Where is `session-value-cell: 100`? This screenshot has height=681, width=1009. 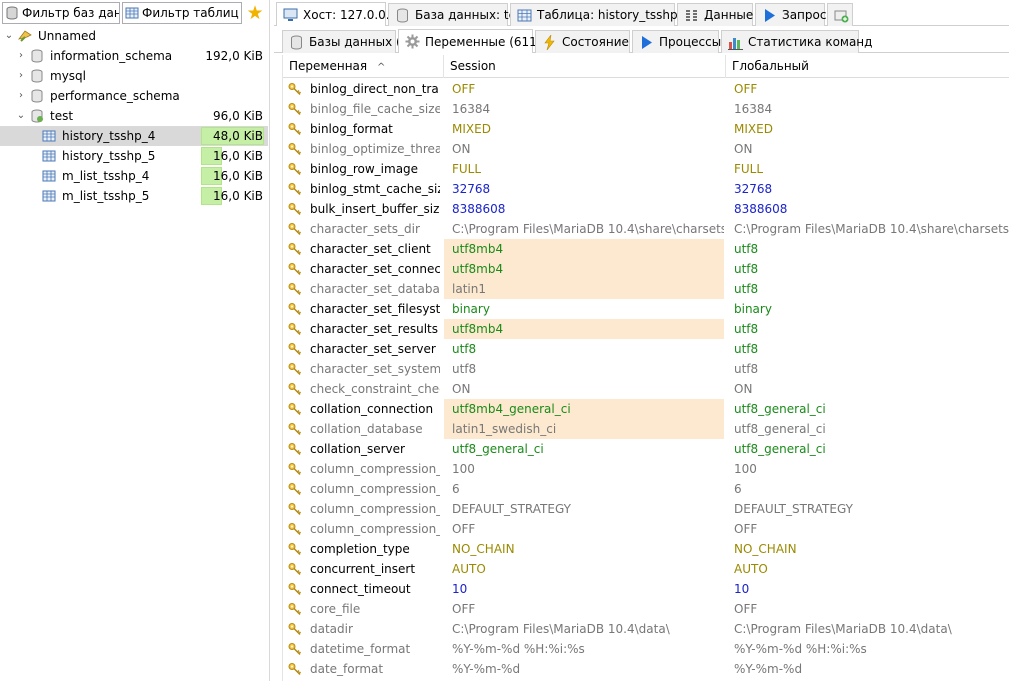
session-value-cell: 100 is located at coordinates (584, 469).